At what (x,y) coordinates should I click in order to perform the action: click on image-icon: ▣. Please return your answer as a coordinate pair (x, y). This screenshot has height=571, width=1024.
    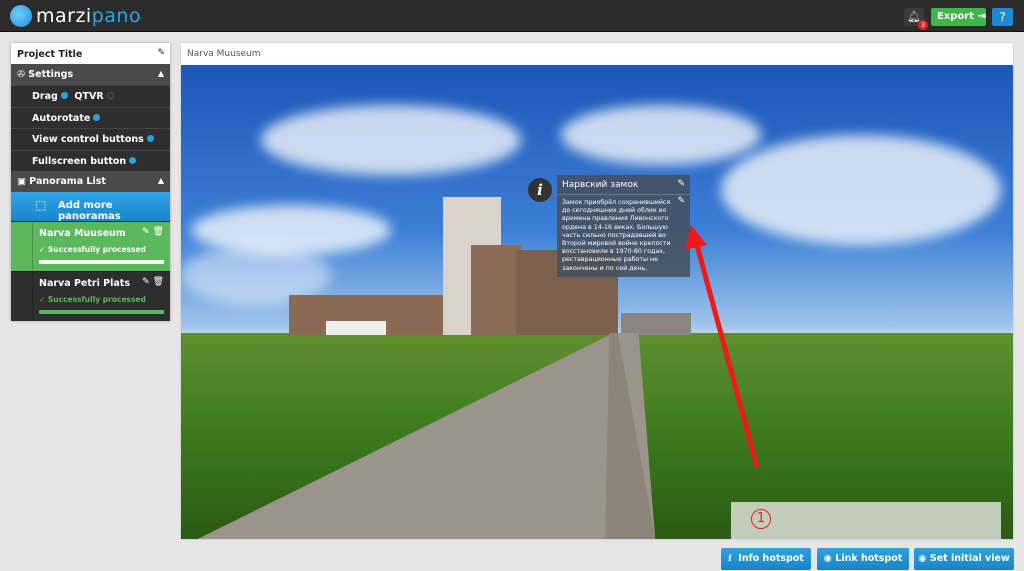
    Looking at the image, I should click on (21, 181).